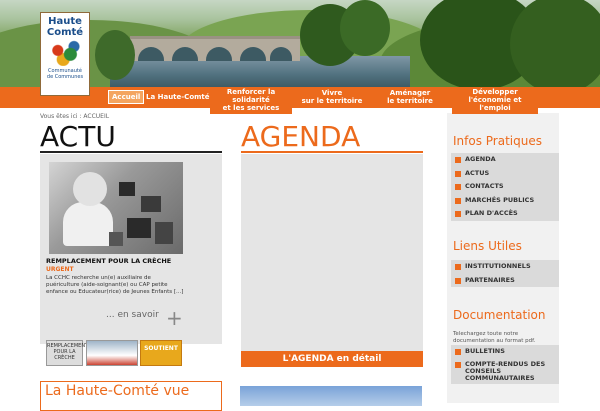 This screenshot has height=411, width=600. Describe the element at coordinates (332, 359) in the screenshot. I see `agenda-detail-button: L'AGENDA en détail` at that location.